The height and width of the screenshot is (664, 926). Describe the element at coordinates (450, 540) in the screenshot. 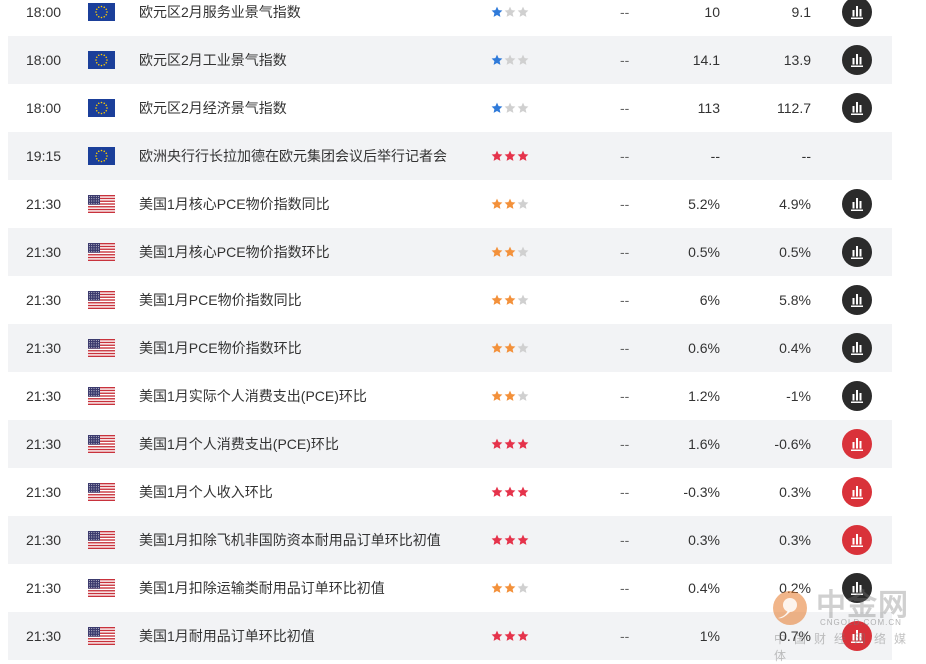

I see `calendar-row: 21:30 美国1月扣除飞机非国防资本耐用品订单环比初值 -- 0.3% 0.3%` at that location.